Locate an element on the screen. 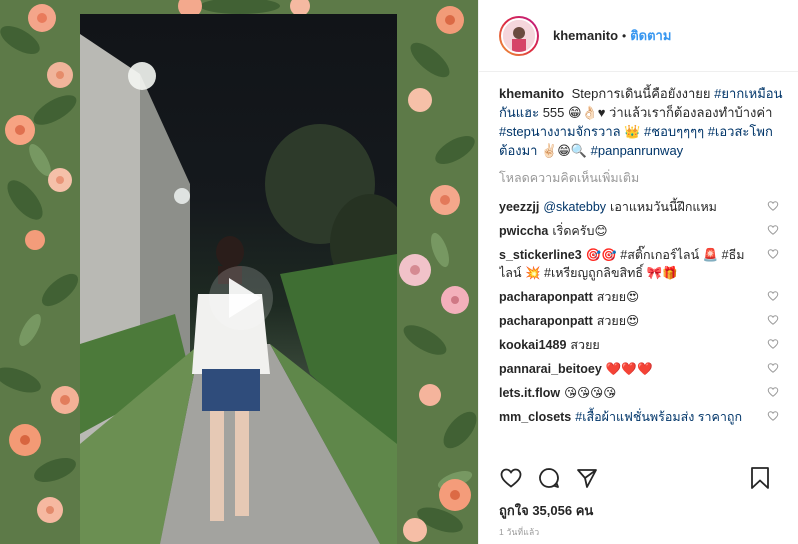 This screenshot has width=798, height=544. comment-text: เอาแหมวันนี้ฝึกแหม is located at coordinates (663, 207).